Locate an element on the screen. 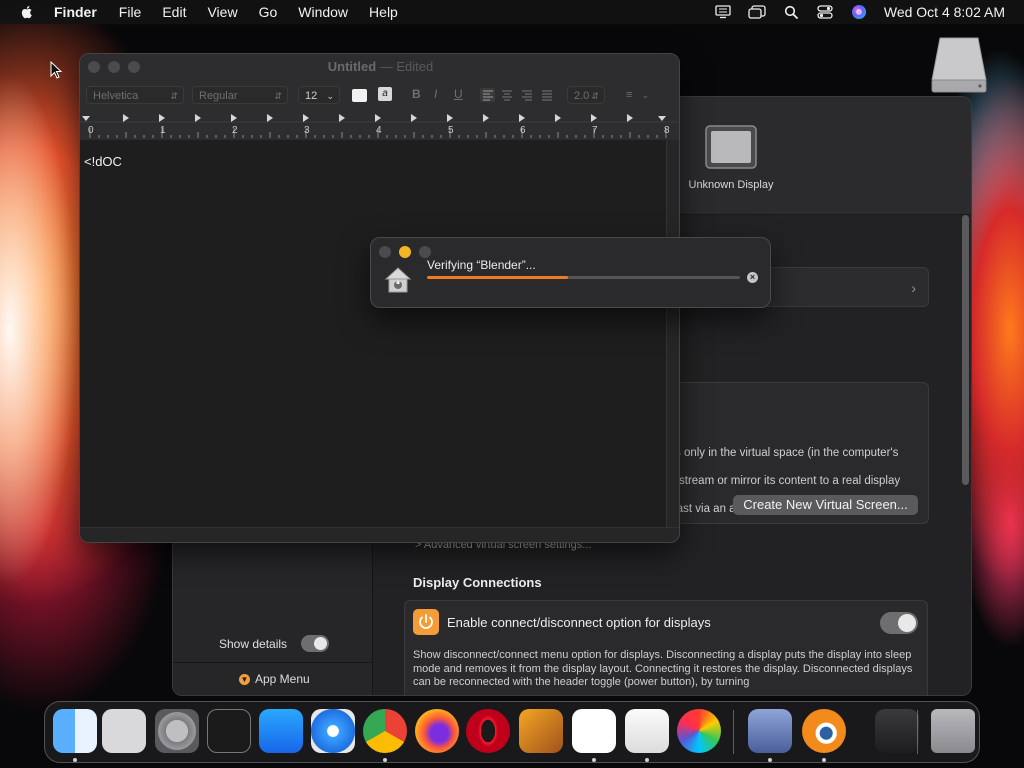 The width and height of the screenshot is (1024, 768). bold-button: B is located at coordinates (416, 94).